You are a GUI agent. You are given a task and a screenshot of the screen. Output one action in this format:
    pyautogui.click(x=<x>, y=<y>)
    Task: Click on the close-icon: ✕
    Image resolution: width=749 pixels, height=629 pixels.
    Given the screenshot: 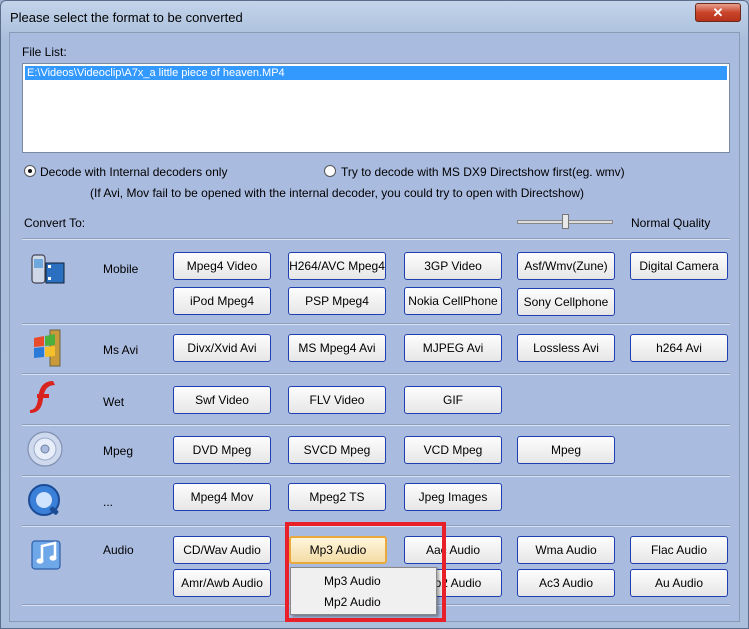 What is the action you would take?
    pyautogui.click(x=718, y=12)
    